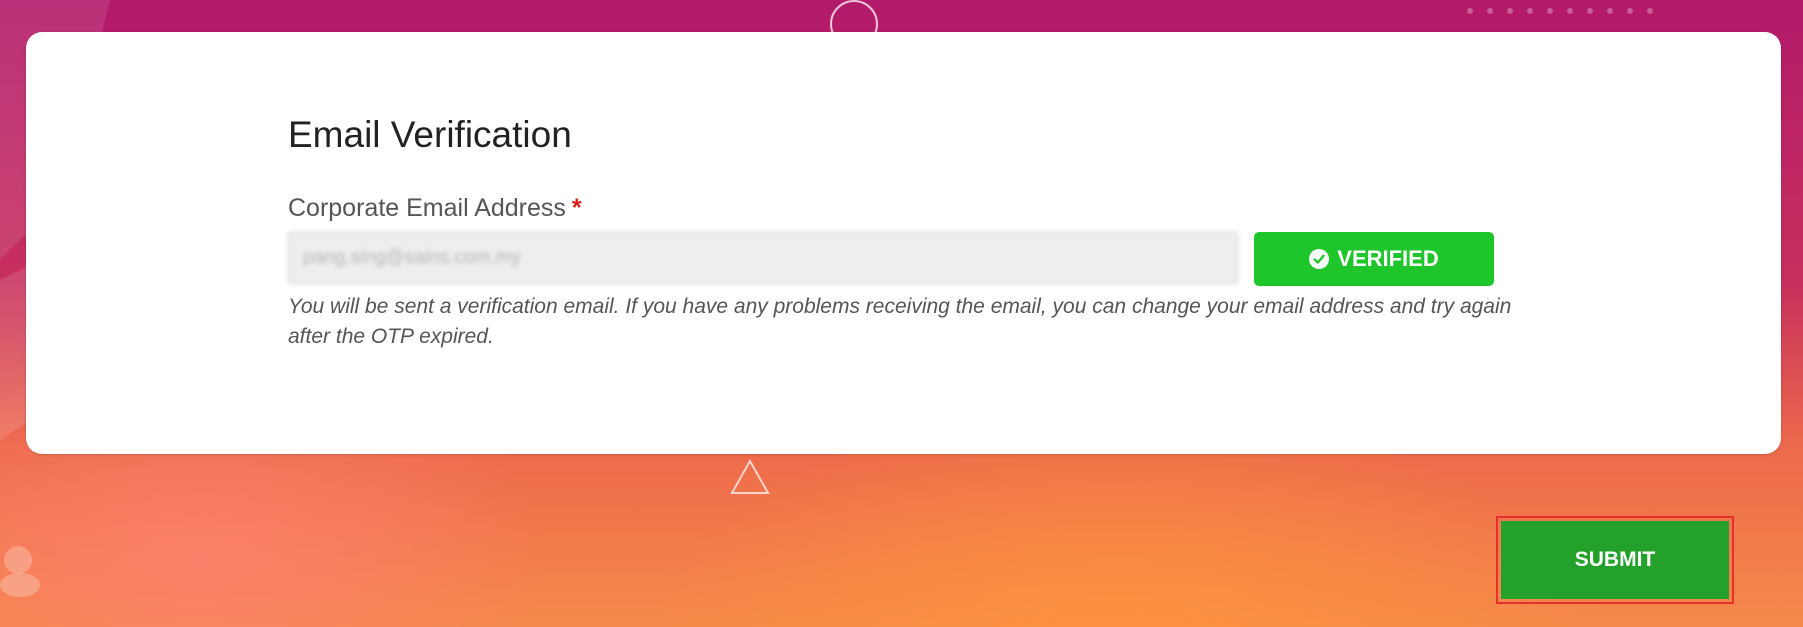 This screenshot has width=1803, height=627. I want to click on email-label-text: Corporate Email Address, so click(427, 208).